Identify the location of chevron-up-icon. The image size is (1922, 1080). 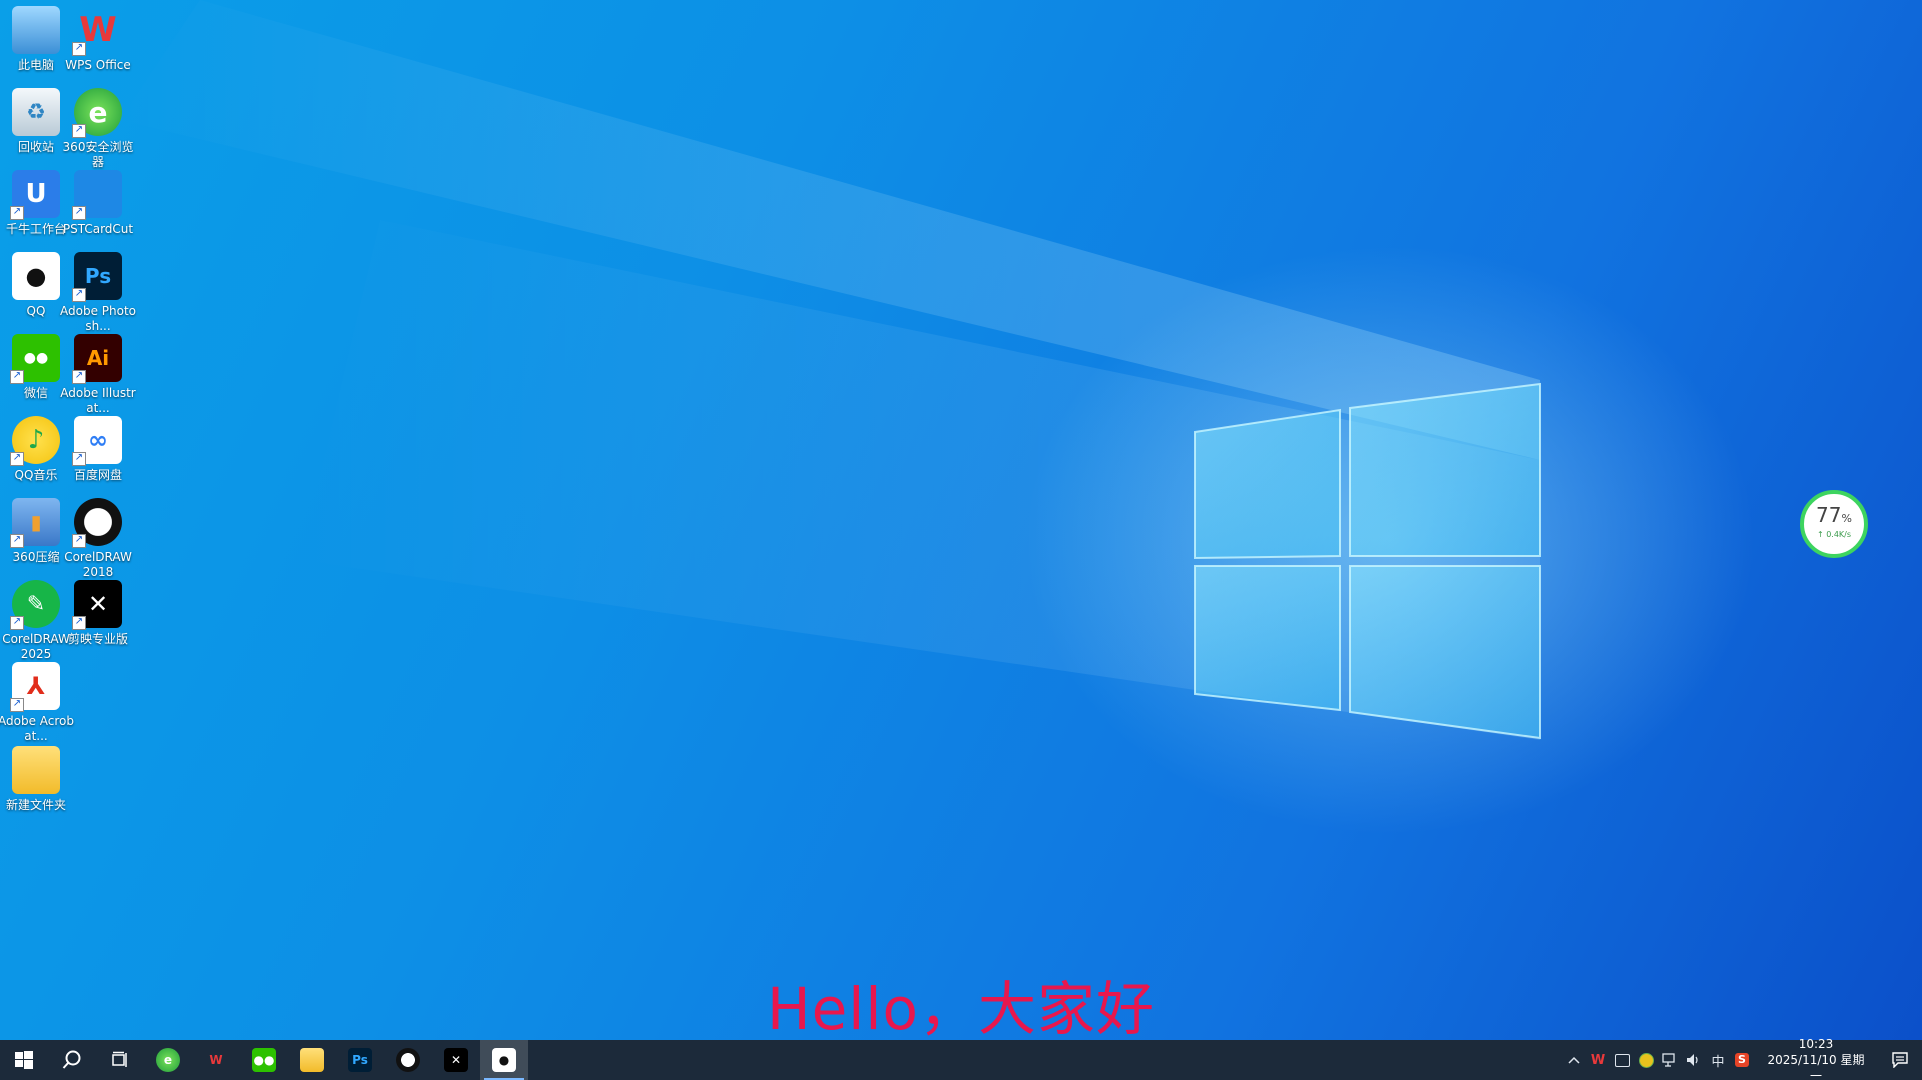
(1574, 1060).